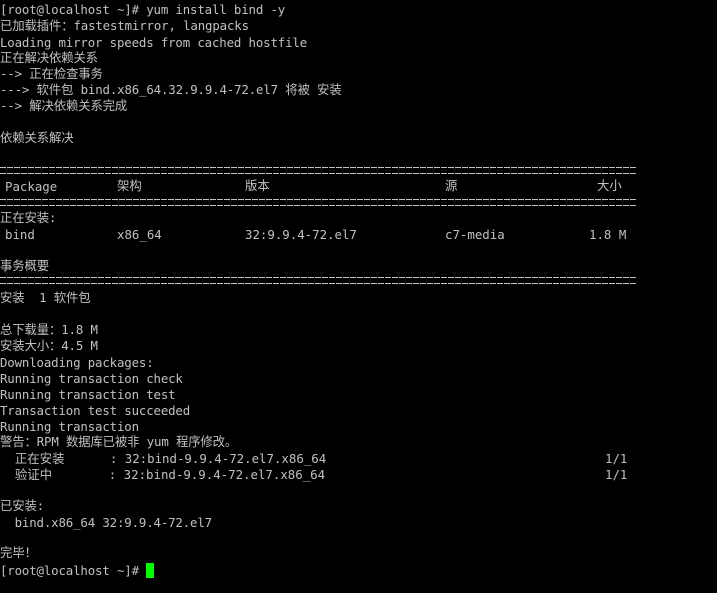  What do you see at coordinates (91, 378) in the screenshot?
I see `output-line: Running transaction check` at bounding box center [91, 378].